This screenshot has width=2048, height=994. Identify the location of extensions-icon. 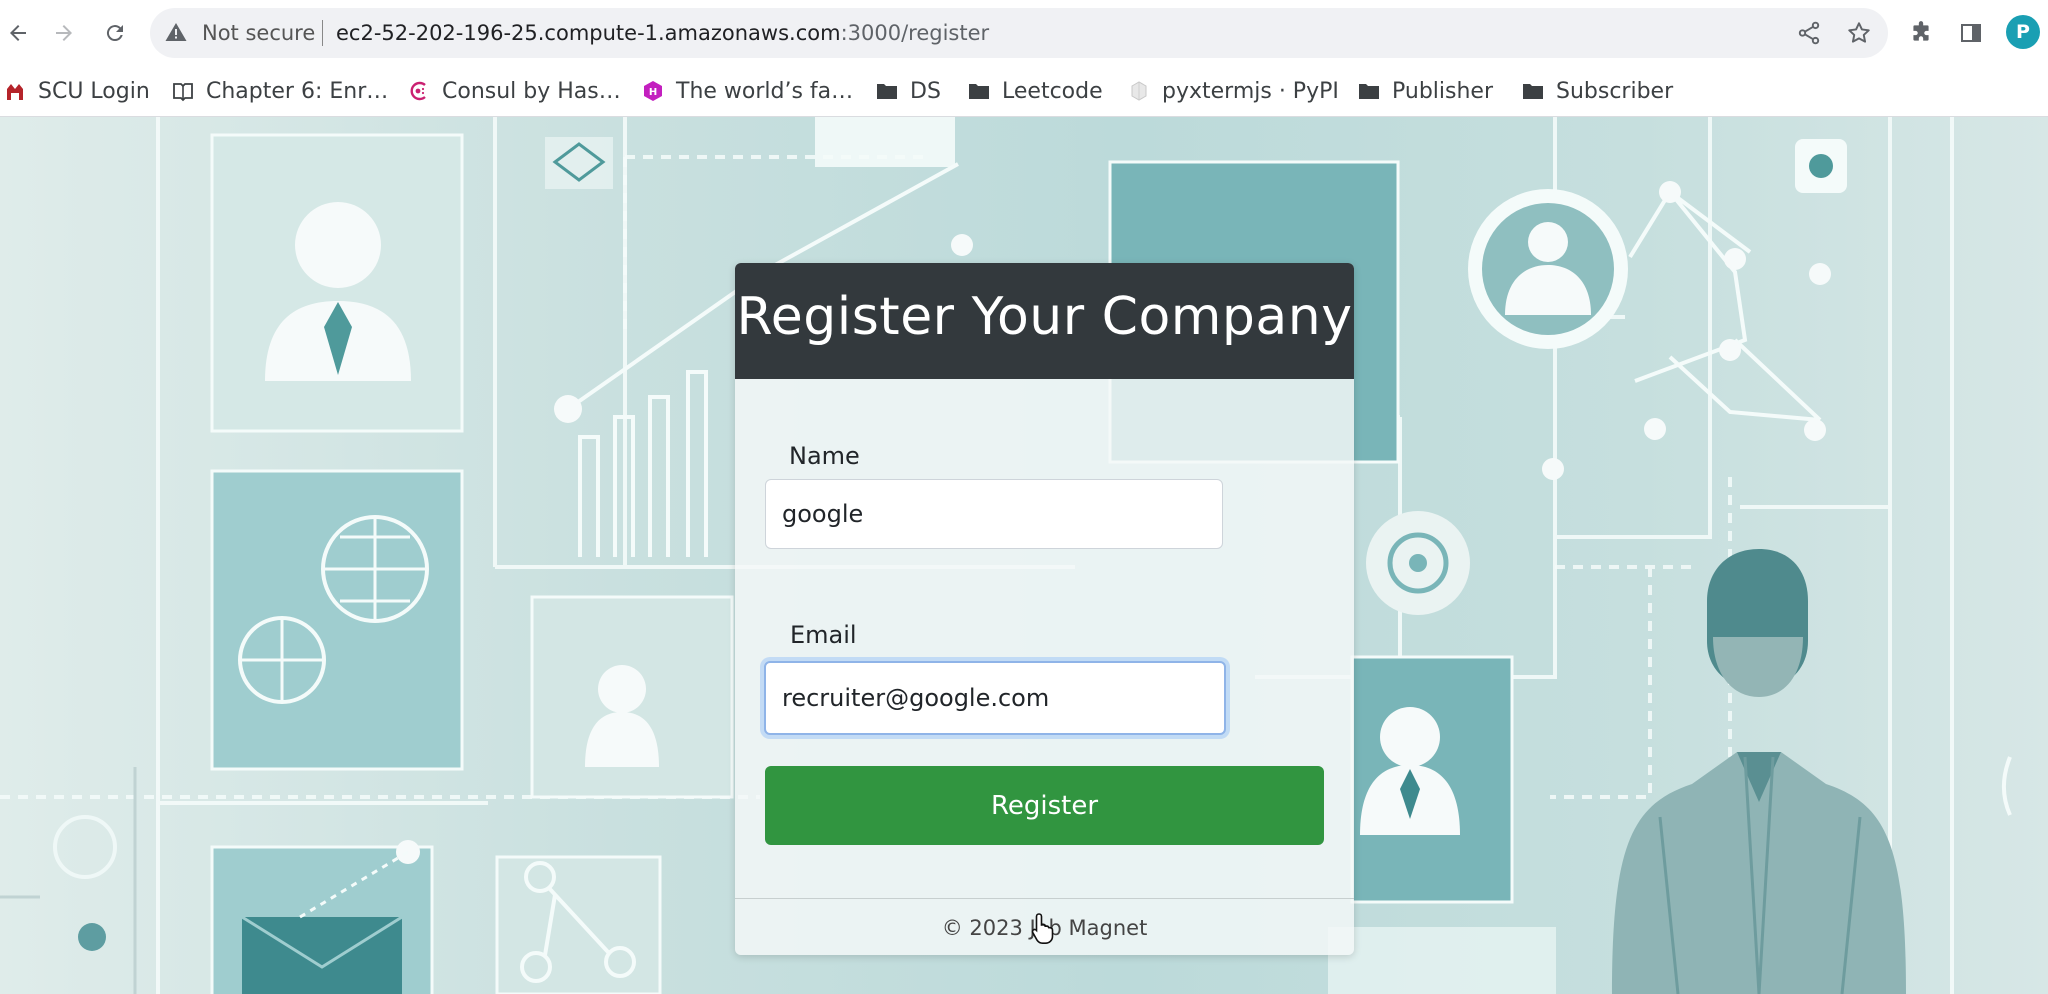
(1921, 33).